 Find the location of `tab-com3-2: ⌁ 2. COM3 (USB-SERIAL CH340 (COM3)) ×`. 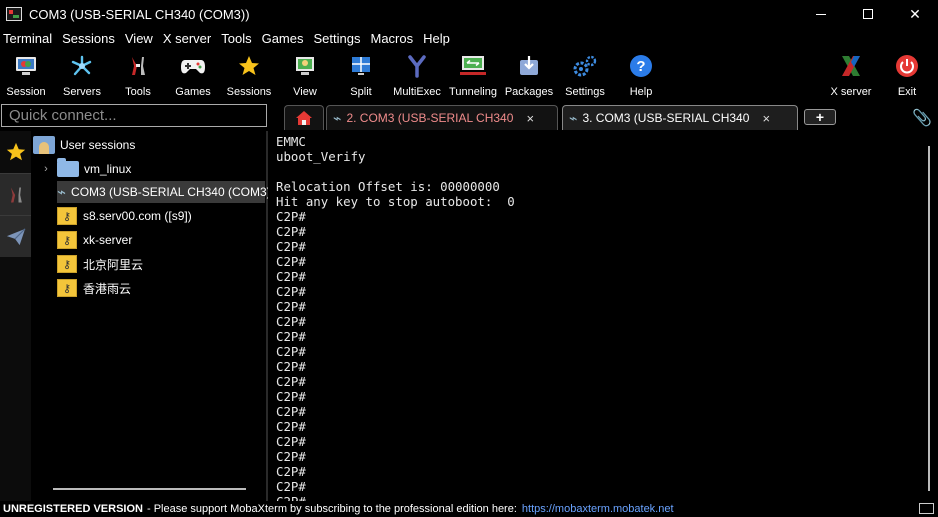

tab-com3-2: ⌁ 2. COM3 (USB-SERIAL CH340 (COM3)) × is located at coordinates (442, 117).